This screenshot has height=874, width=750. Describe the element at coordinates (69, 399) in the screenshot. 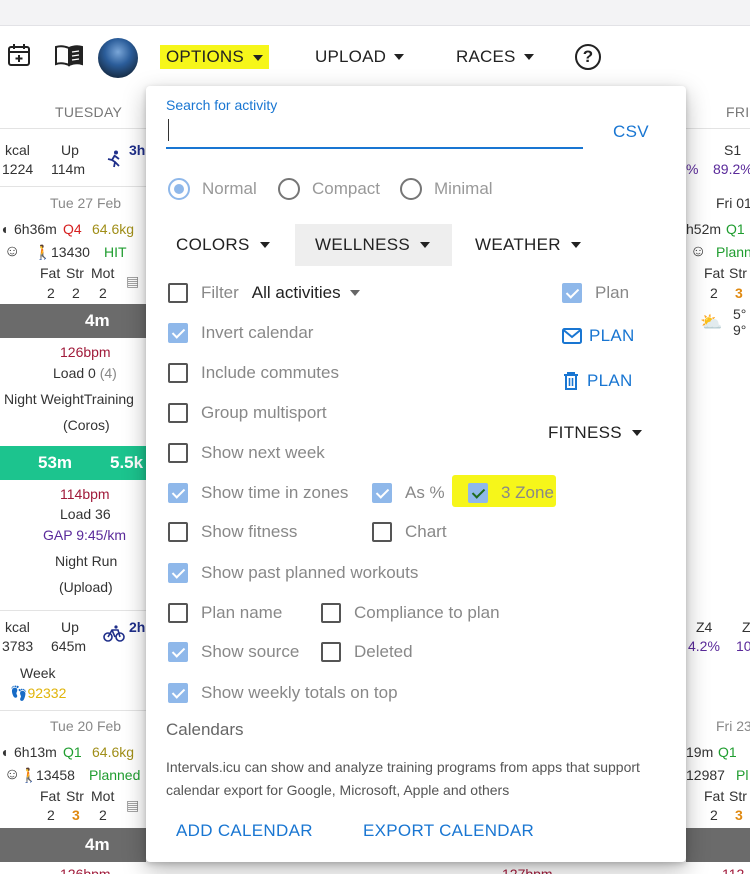

I see `activity-name: Night WeightTraining` at that location.